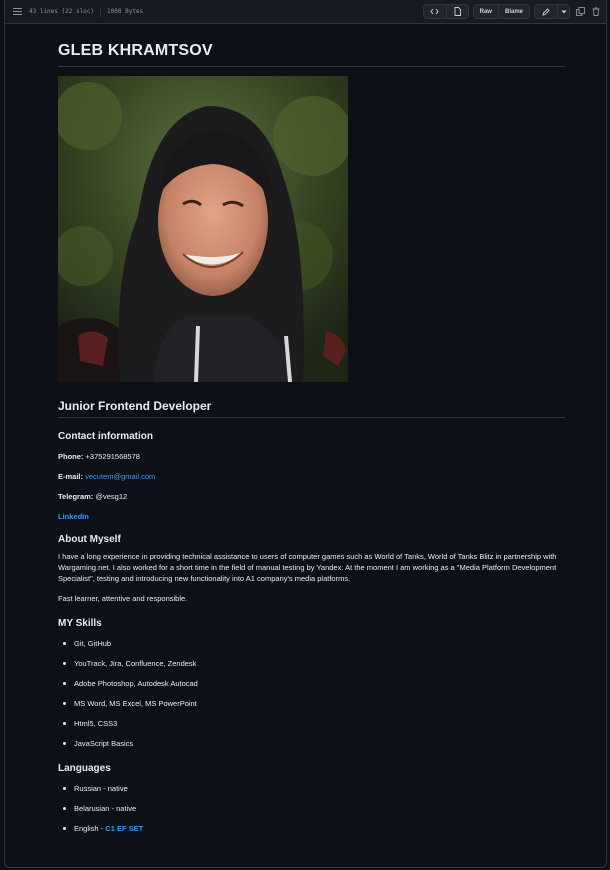  Describe the element at coordinates (311, 476) in the screenshot. I see `email-line: E-mail: vecutem@gmail.com` at that location.